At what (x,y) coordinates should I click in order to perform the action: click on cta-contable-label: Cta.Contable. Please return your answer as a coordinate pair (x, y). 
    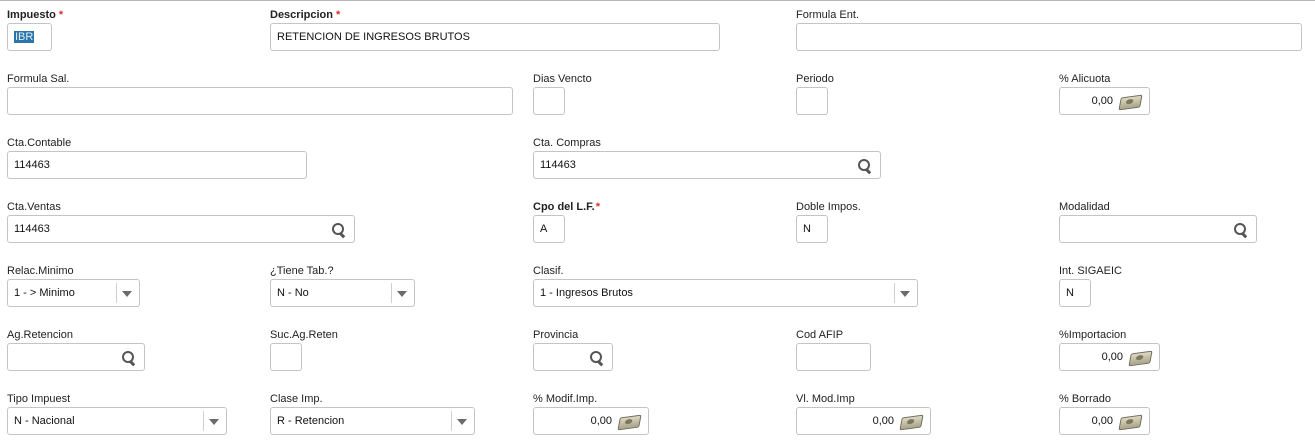
    Looking at the image, I should click on (39, 143).